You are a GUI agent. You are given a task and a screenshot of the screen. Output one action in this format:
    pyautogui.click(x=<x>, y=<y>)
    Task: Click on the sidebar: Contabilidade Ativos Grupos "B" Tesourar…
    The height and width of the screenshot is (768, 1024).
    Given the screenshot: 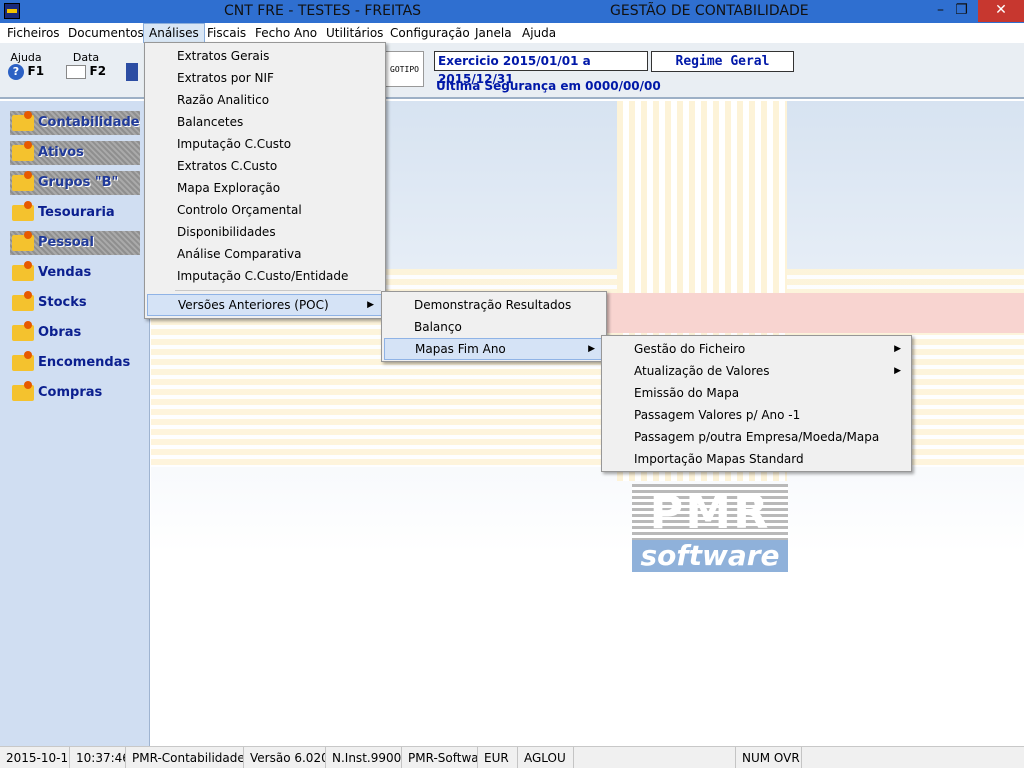 What is the action you would take?
    pyautogui.click(x=75, y=423)
    